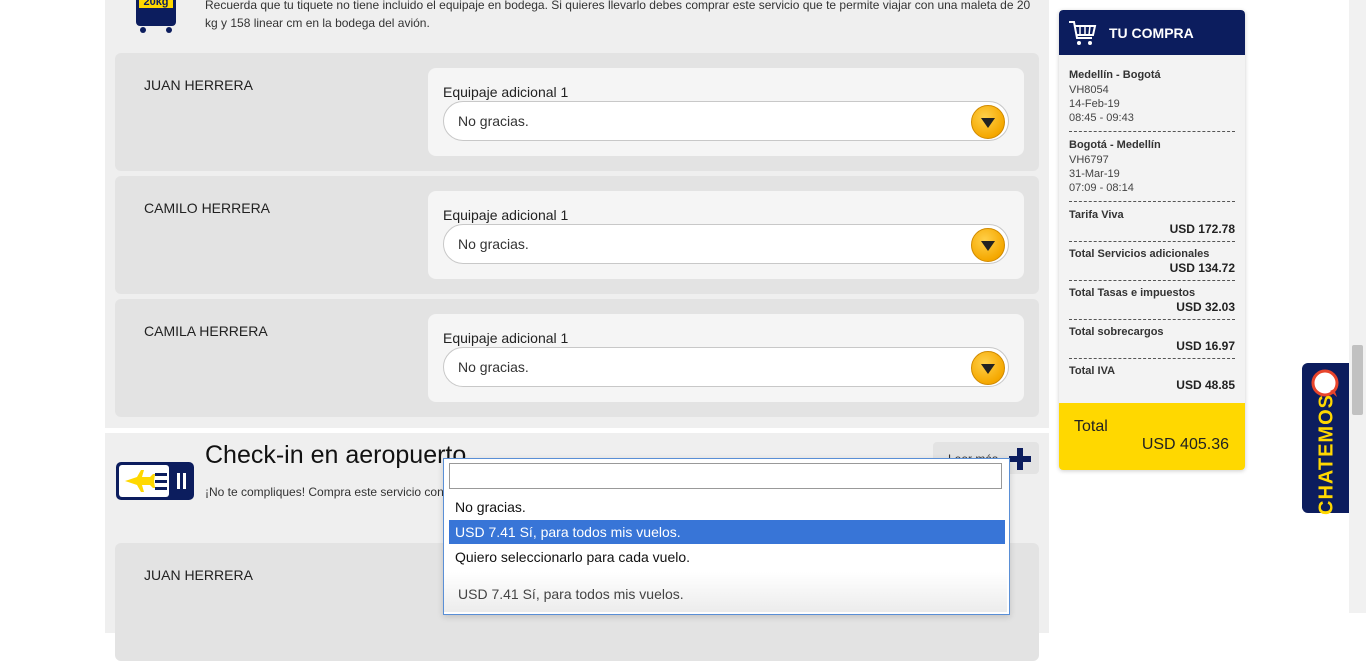 The image size is (1366, 661). Describe the element at coordinates (206, 331) in the screenshot. I see `passenger-name: CAMILA HERRERA` at that location.